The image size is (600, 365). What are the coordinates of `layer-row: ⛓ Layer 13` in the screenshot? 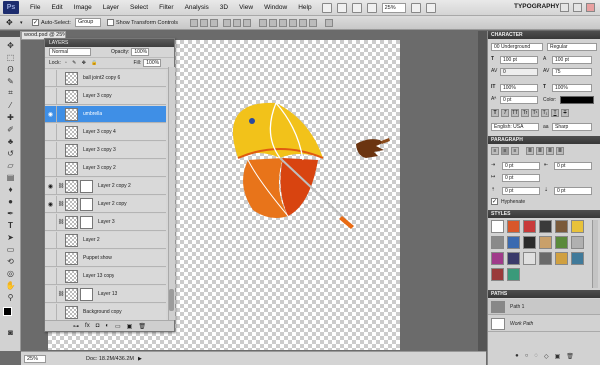 It's located at (105, 294).